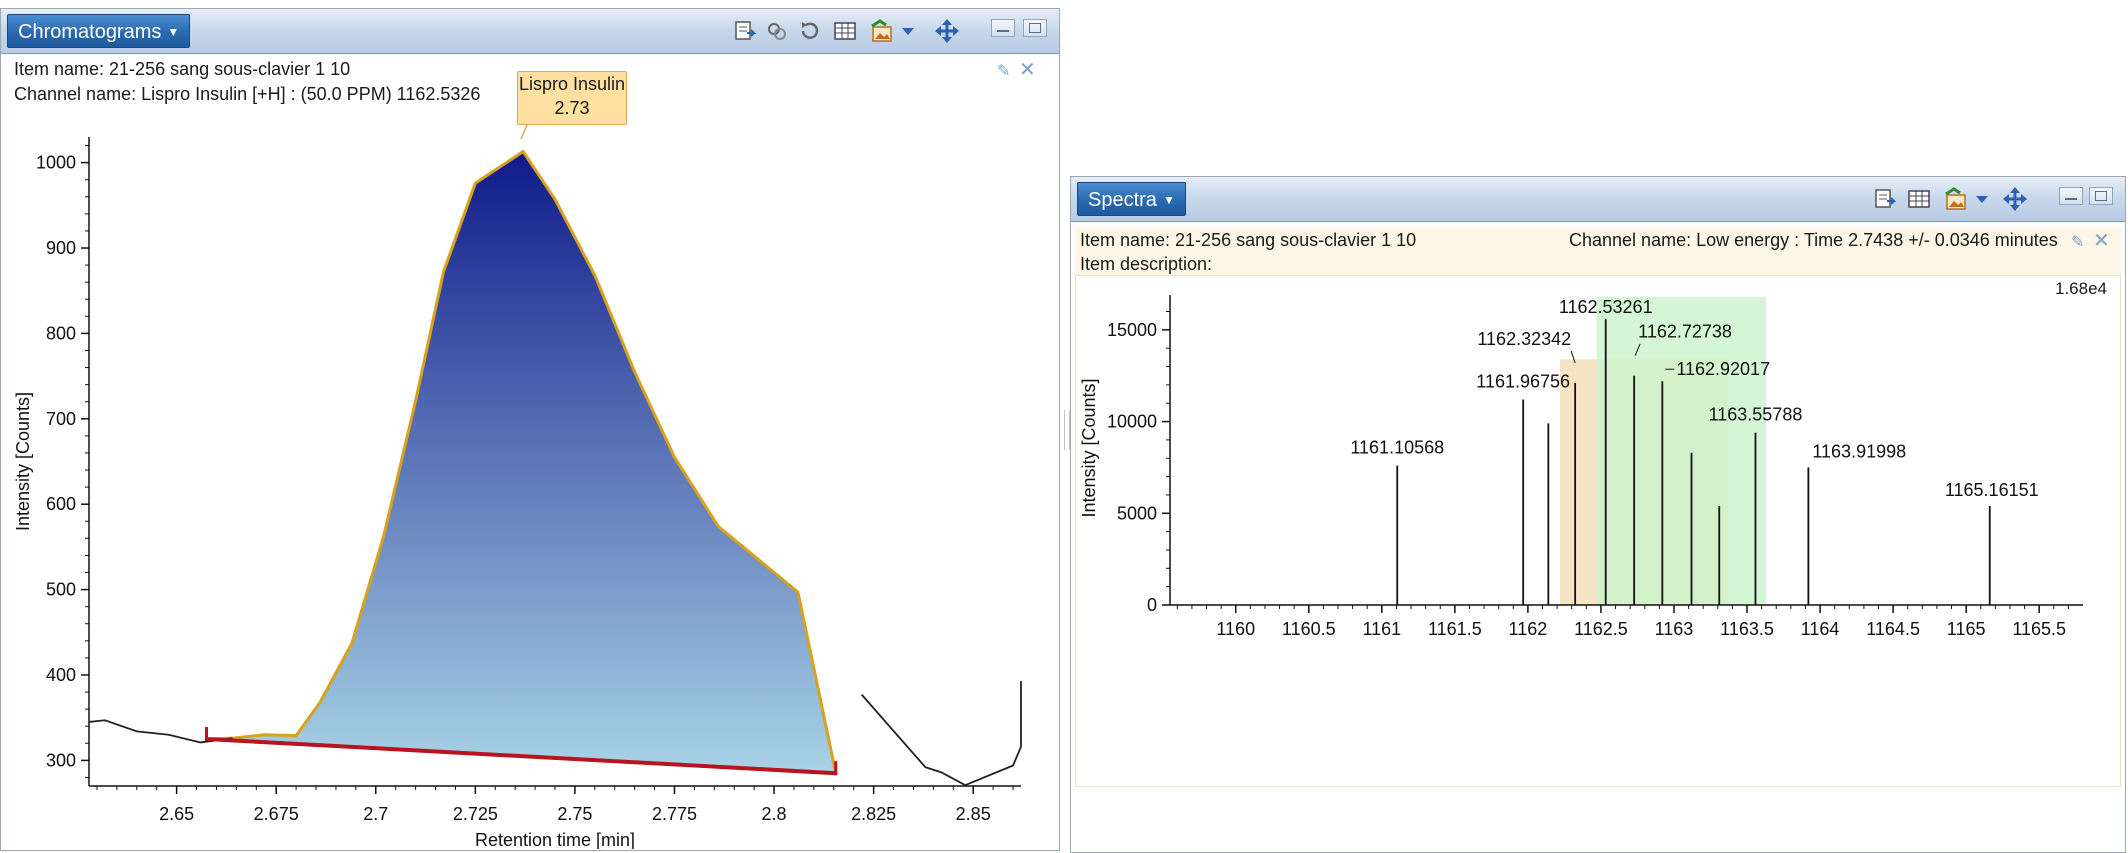 The image size is (2128, 853). I want to click on peak-label: Lispro Insulin 2.73, so click(572, 98).